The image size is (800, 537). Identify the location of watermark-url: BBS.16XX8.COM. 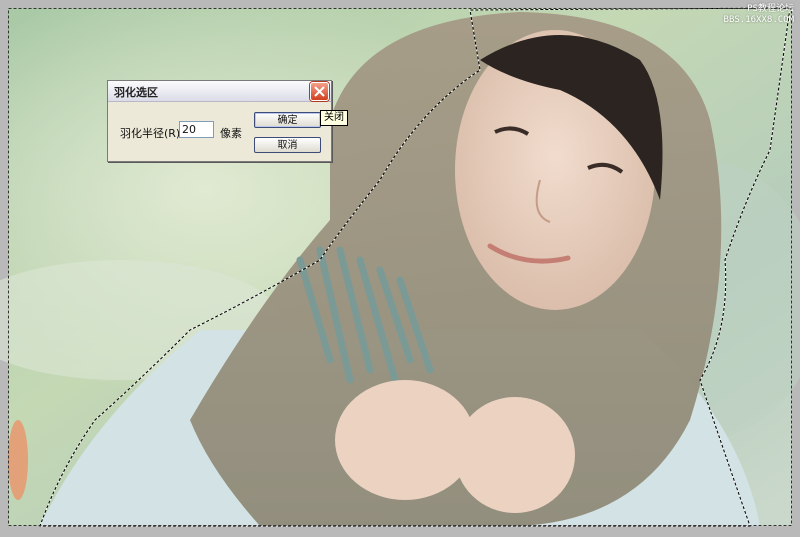
(758, 20).